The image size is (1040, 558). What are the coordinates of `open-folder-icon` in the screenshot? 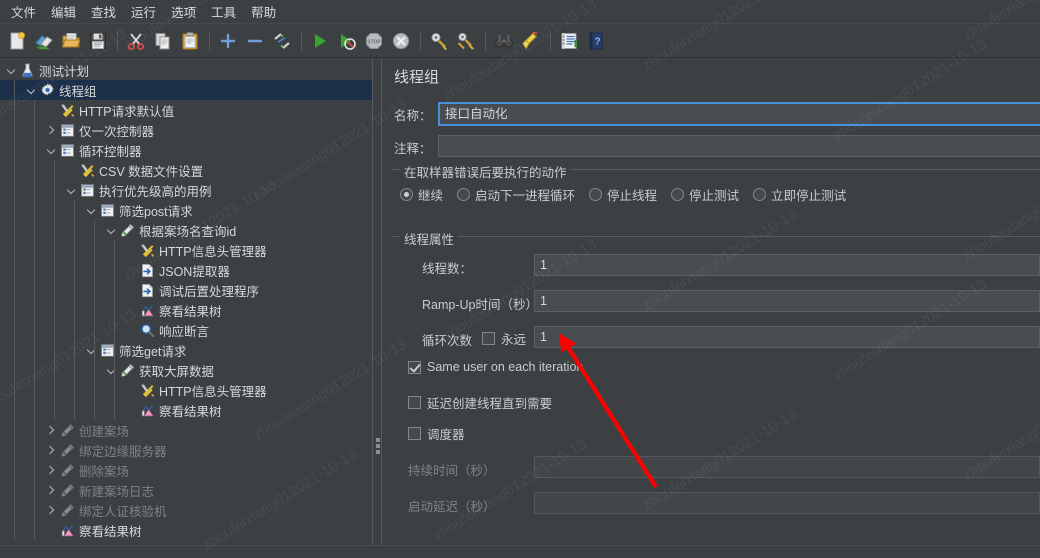 It's located at (71, 41).